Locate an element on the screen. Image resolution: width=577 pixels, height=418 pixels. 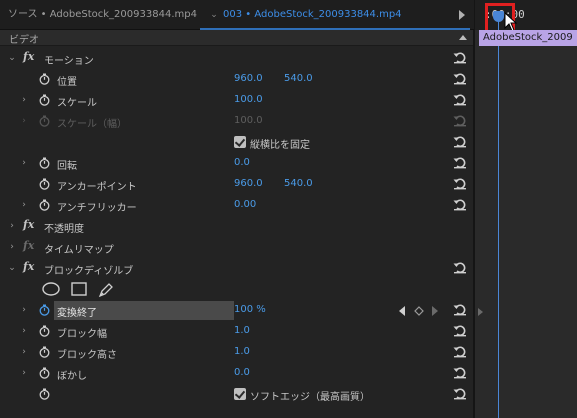
tab-source: ソース • AdobeStock_200933844.mp4 is located at coordinates (102, 15).